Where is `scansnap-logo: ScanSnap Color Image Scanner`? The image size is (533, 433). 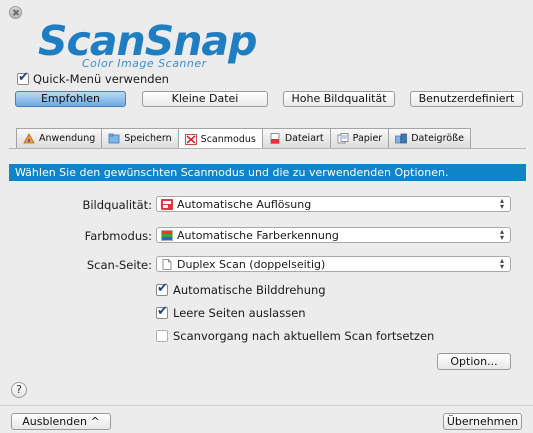 scansnap-logo: ScanSnap Color Image Scanner is located at coordinates (153, 45).